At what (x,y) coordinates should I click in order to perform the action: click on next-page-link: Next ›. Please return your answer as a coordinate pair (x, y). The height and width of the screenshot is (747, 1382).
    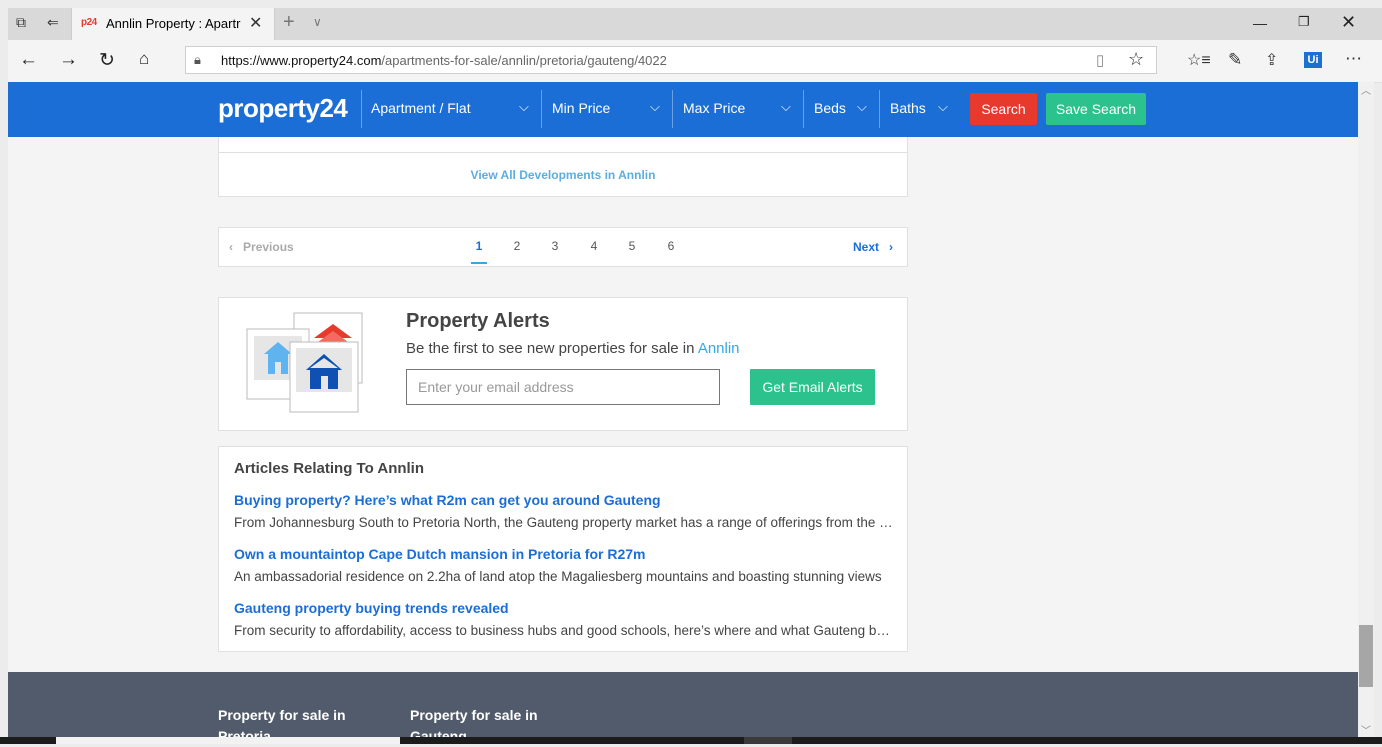
    Looking at the image, I should click on (873, 247).